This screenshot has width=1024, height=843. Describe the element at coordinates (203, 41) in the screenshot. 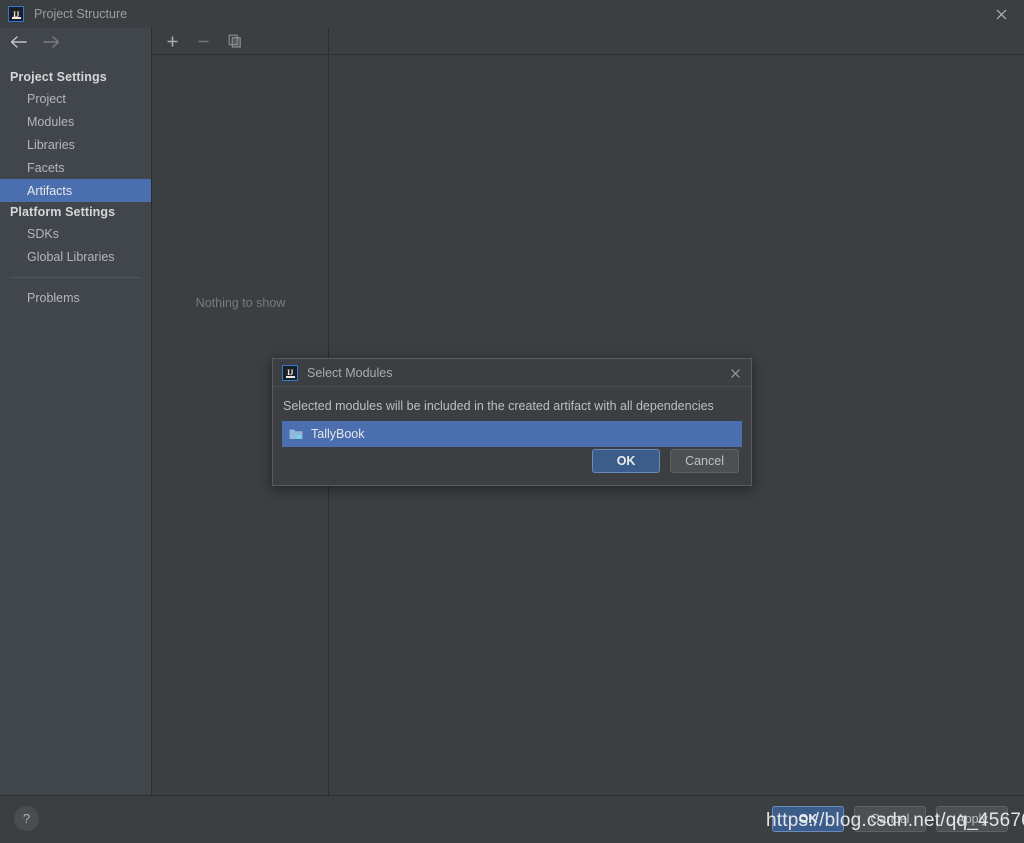

I see `remove-artifact-icon` at that location.